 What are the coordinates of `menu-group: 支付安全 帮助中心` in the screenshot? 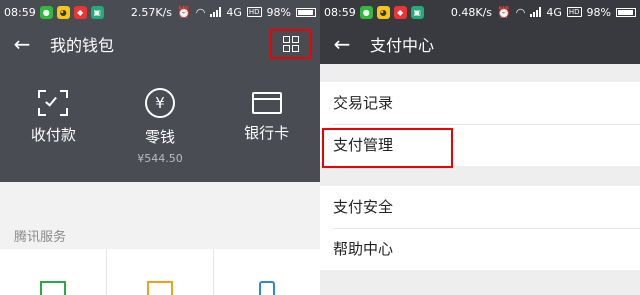 It's located at (480, 228).